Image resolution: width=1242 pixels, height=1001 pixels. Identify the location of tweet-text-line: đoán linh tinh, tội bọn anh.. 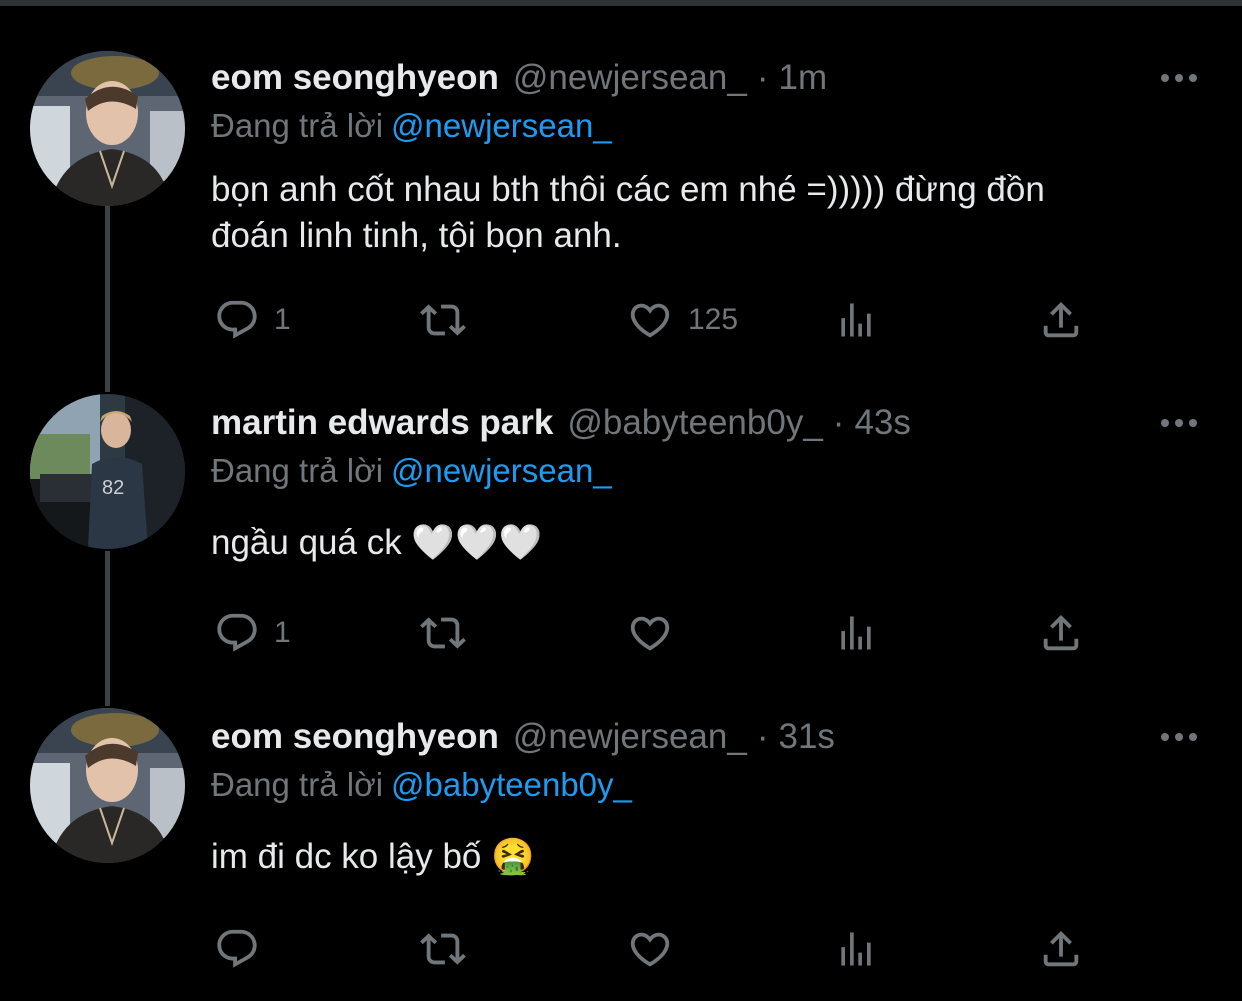
(416, 235).